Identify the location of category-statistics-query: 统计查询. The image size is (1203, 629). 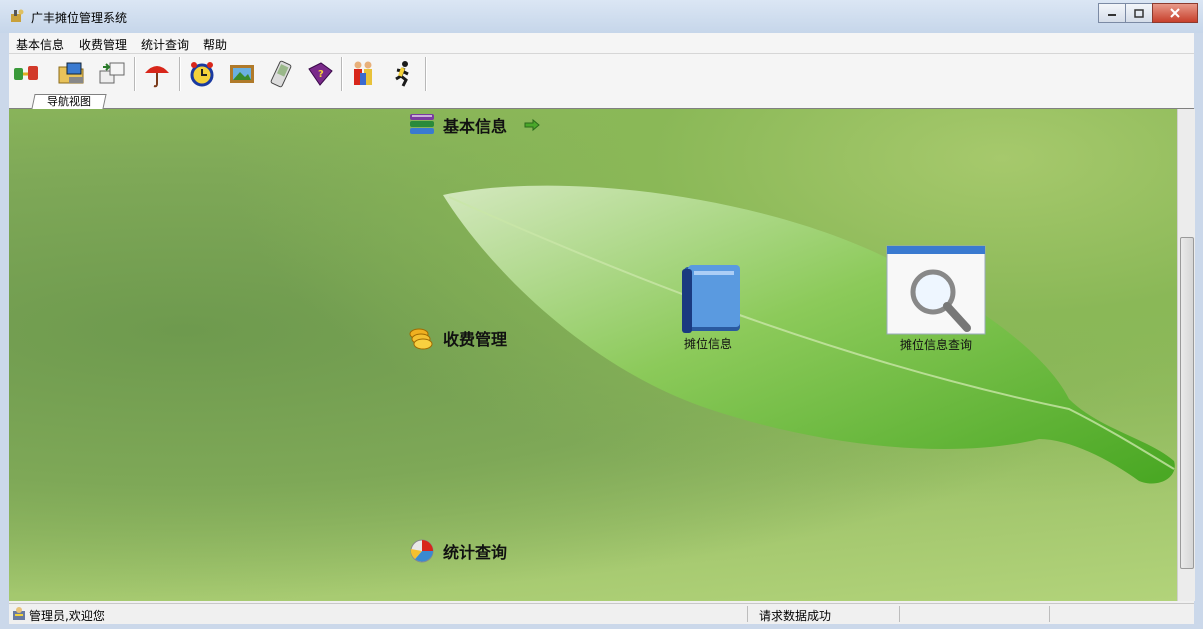
(457, 551).